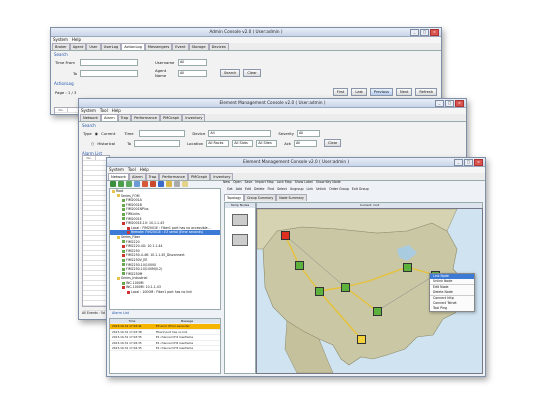  Describe the element at coordinates (260, 197) in the screenshot. I see `subtab-group-summary: Group Summary` at that location.